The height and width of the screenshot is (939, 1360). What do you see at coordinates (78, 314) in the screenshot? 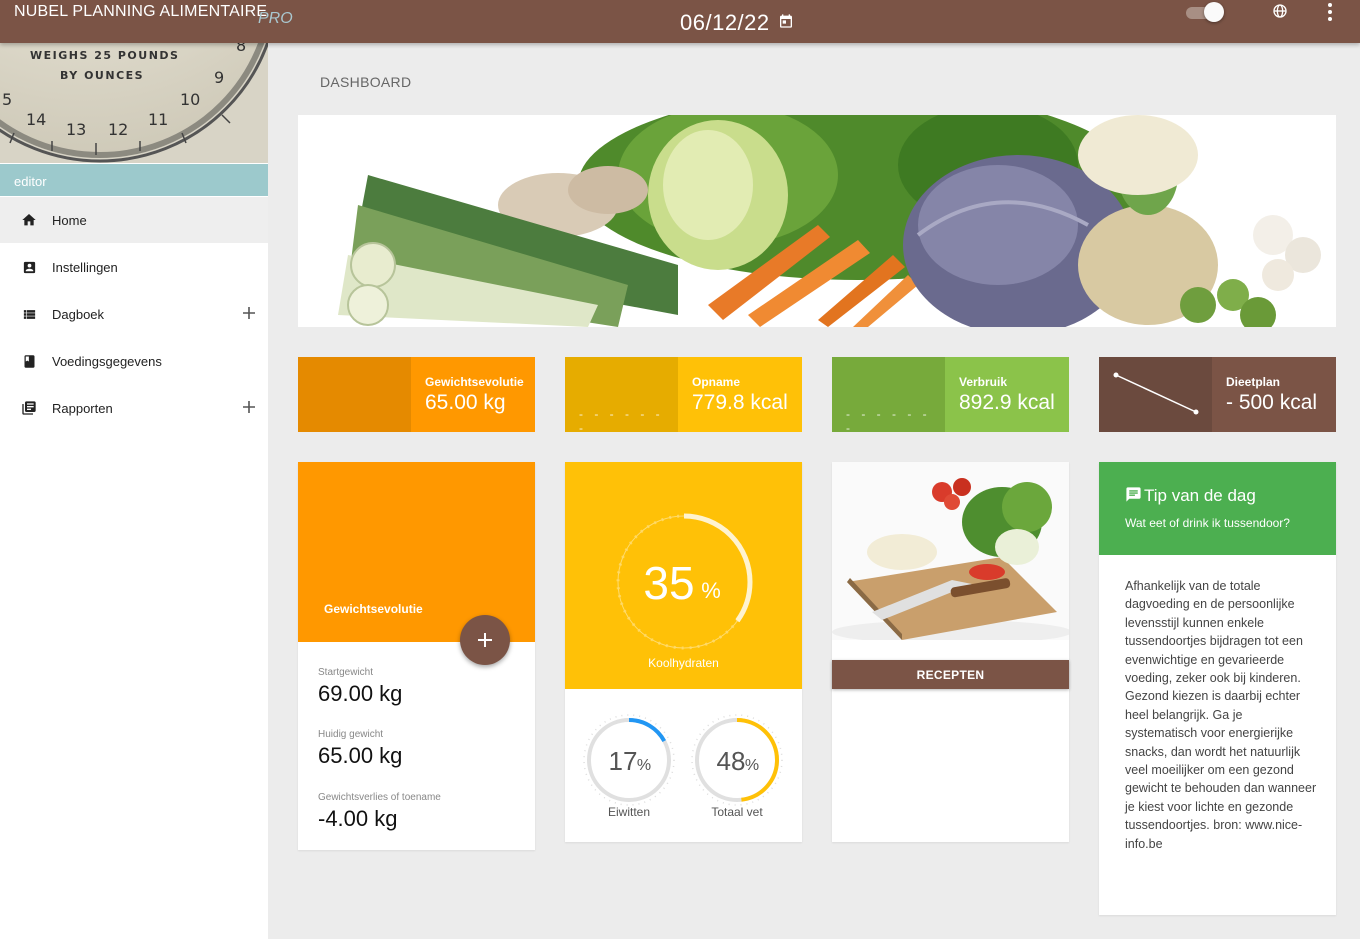
I see `sidebar-item-label: Dagboek` at bounding box center [78, 314].